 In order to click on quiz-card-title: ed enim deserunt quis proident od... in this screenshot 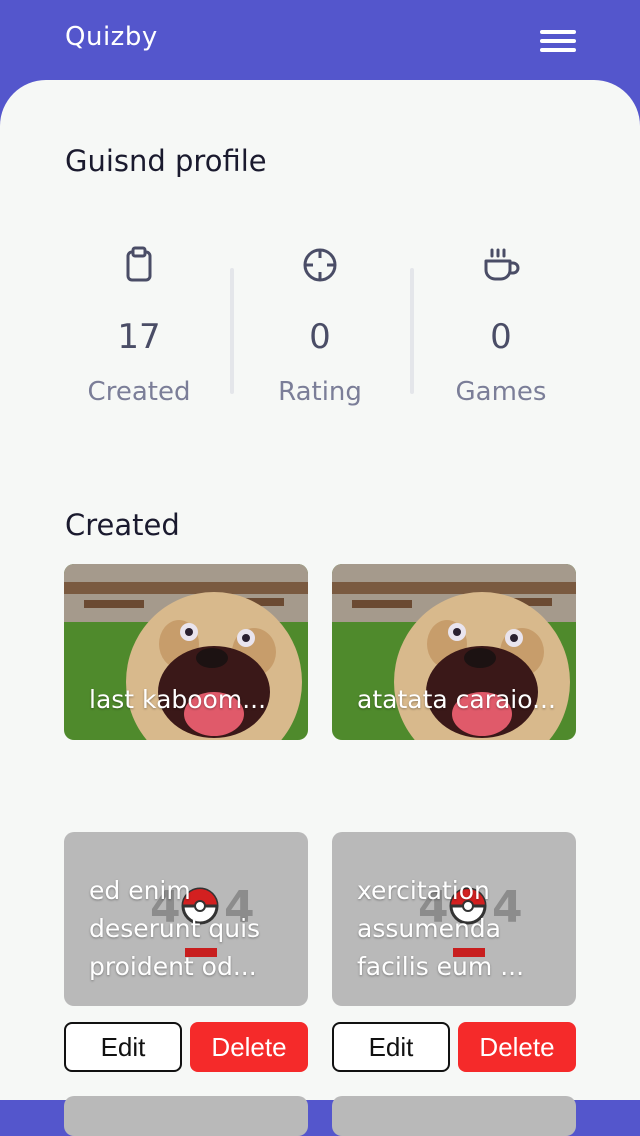, I will do `click(175, 928)`.